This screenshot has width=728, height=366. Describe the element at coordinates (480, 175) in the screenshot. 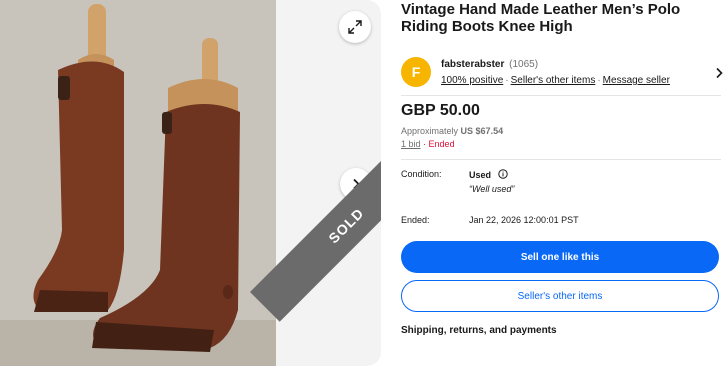

I see `condition-value: Used` at that location.